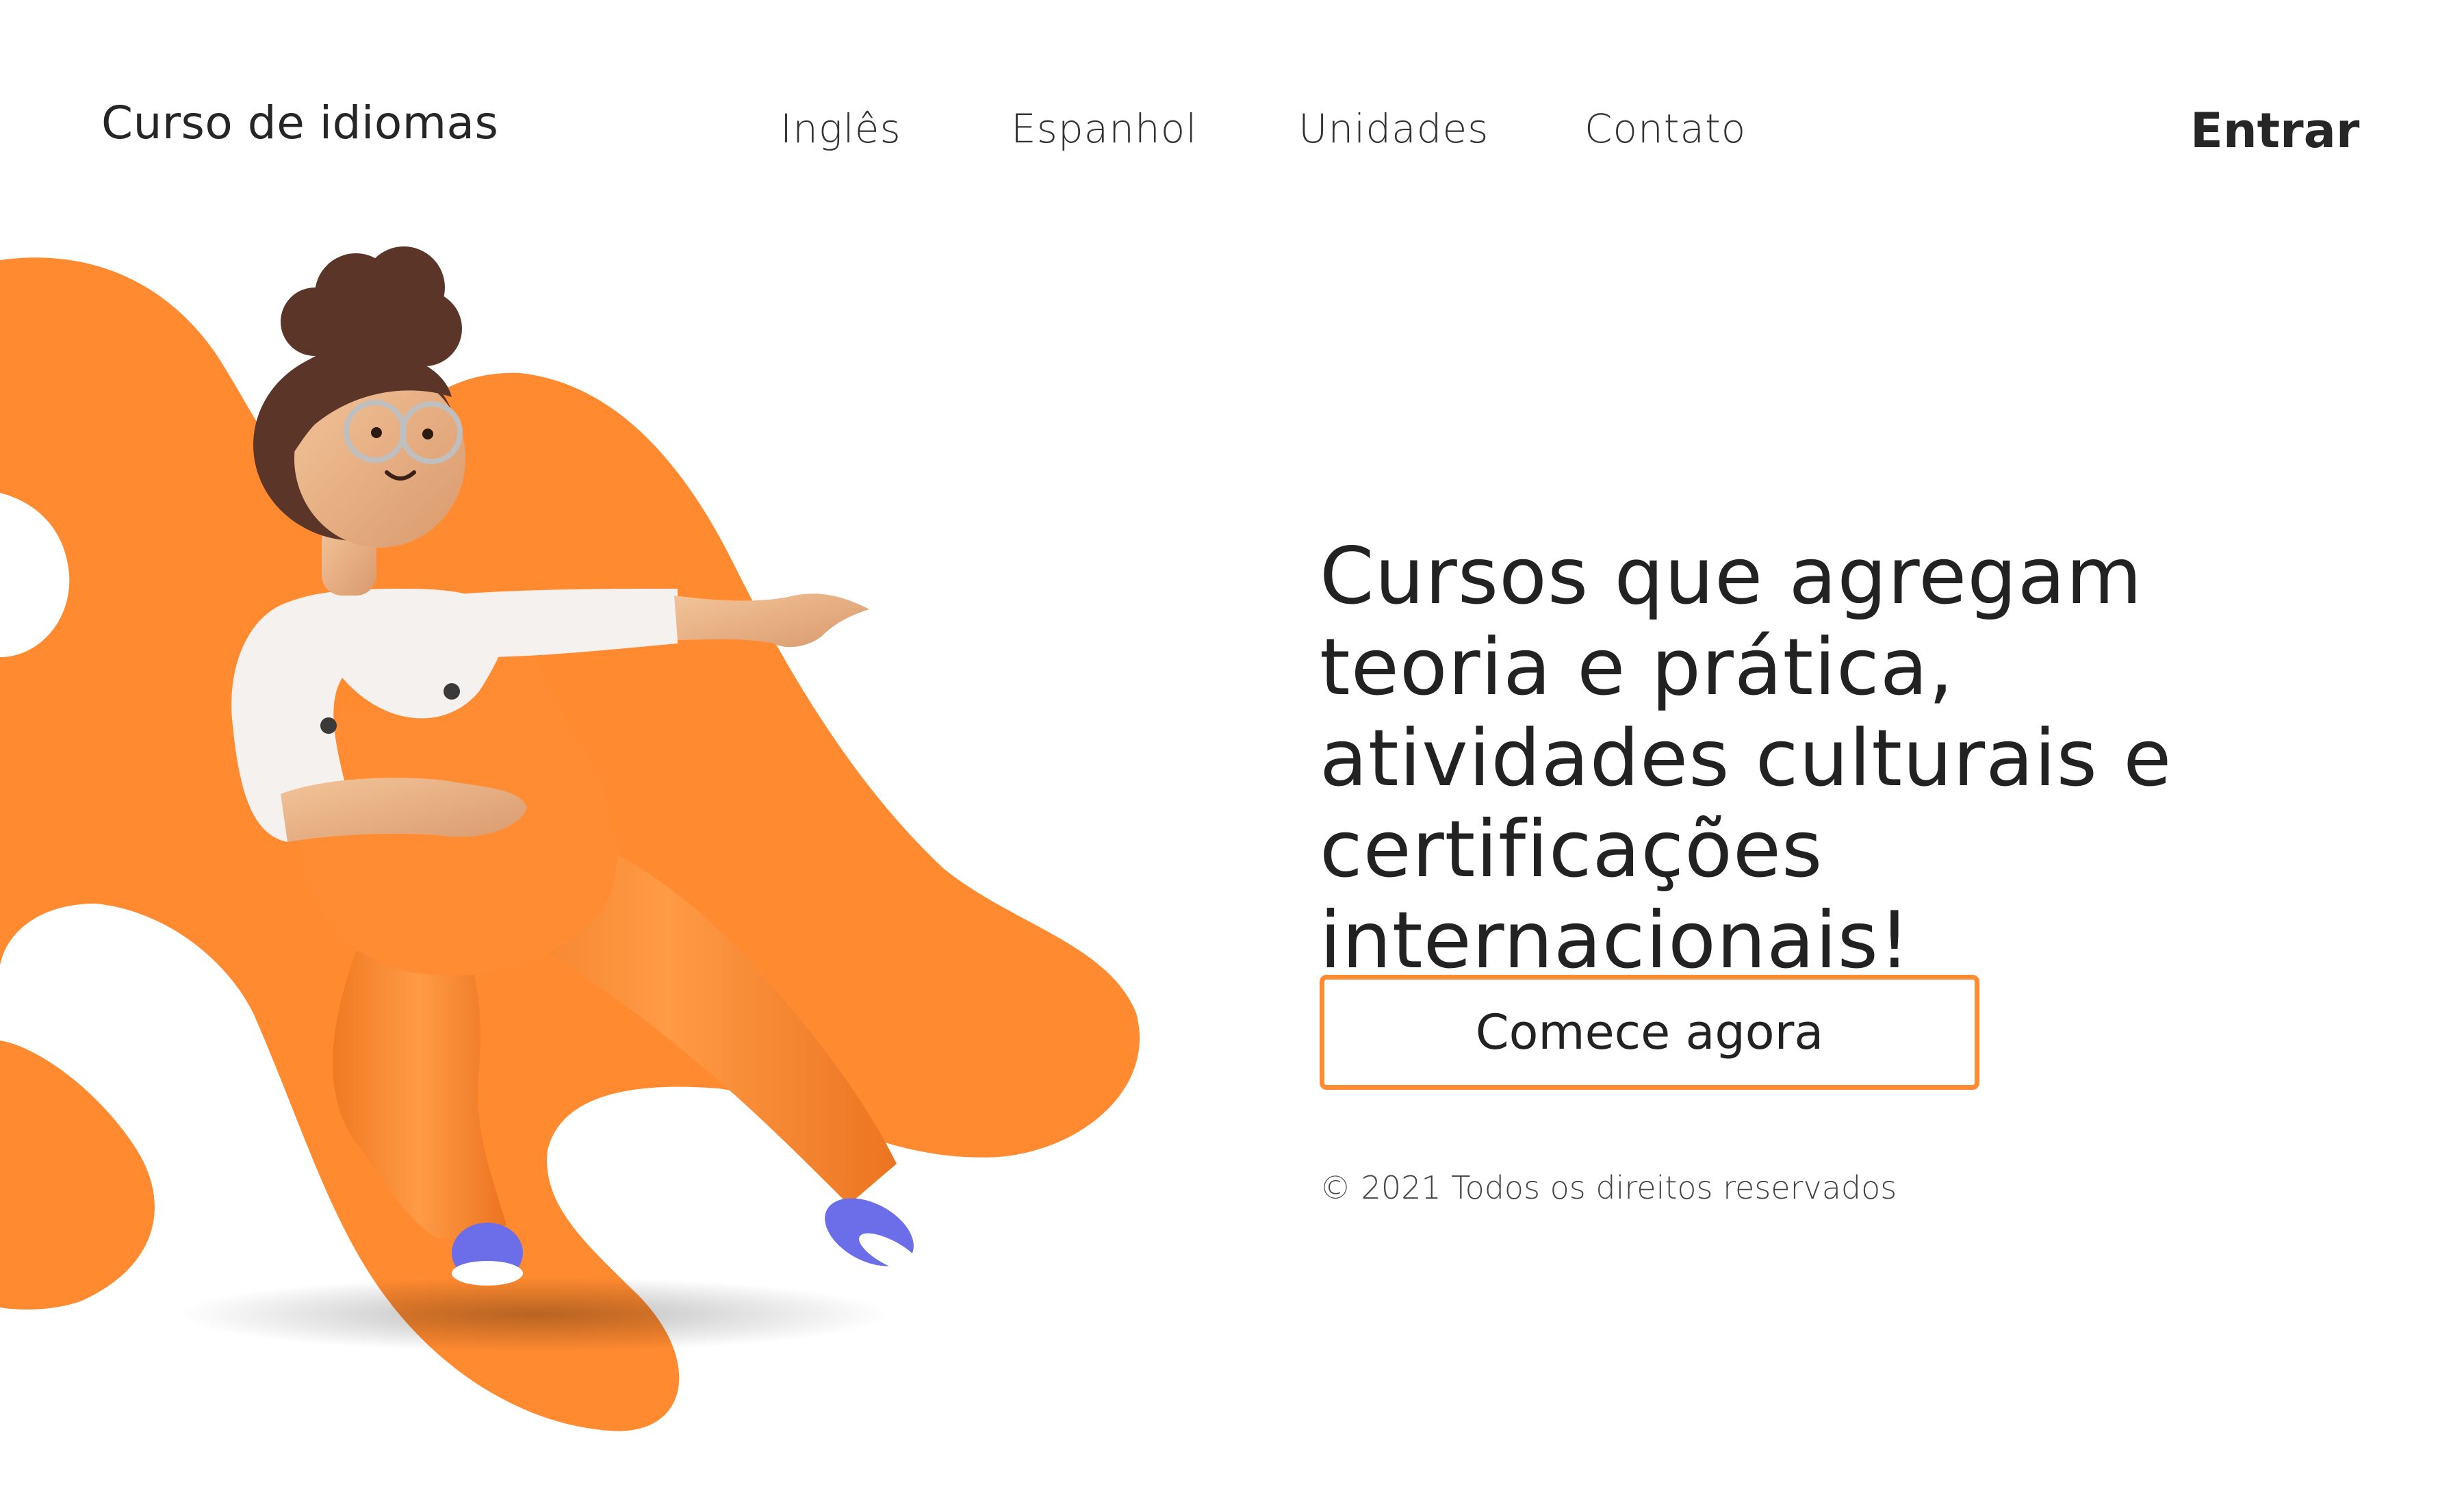 The image size is (2464, 1506). Describe the element at coordinates (428, 434) in the screenshot. I see `character-eye-right` at that location.